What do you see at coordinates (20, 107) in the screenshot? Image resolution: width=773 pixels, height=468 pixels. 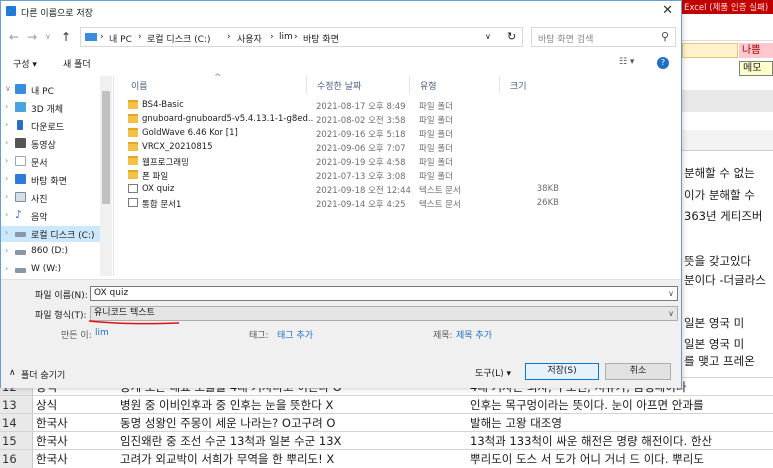 I see `cube-icon` at bounding box center [20, 107].